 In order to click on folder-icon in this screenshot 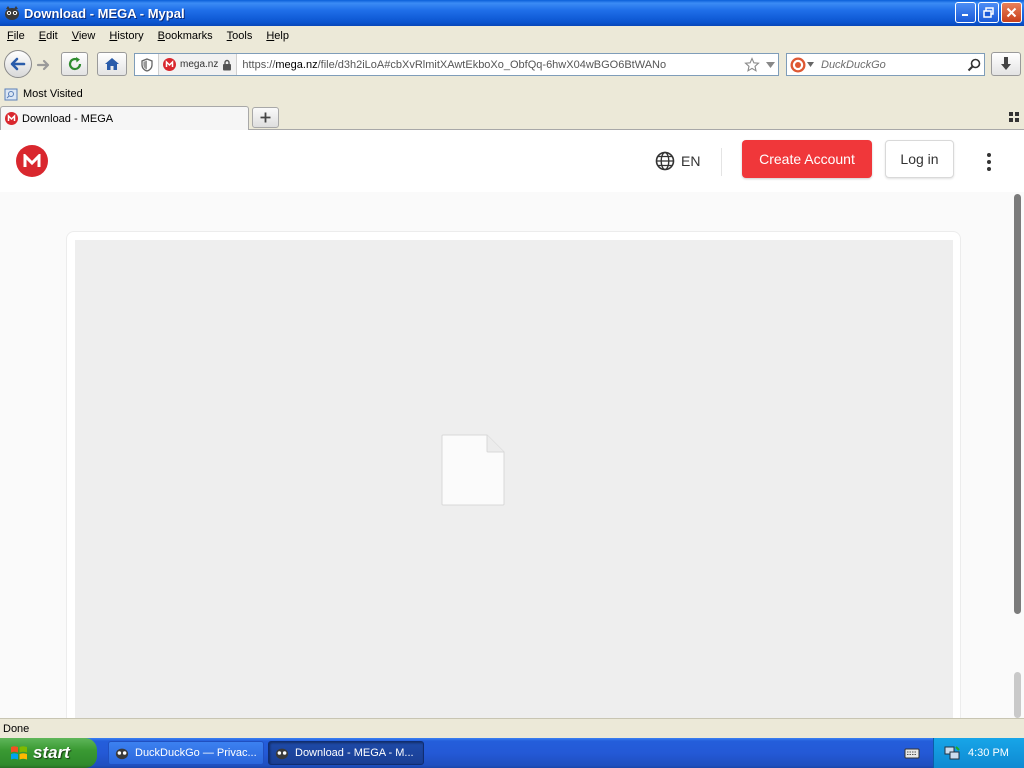, I will do `click(11, 94)`.